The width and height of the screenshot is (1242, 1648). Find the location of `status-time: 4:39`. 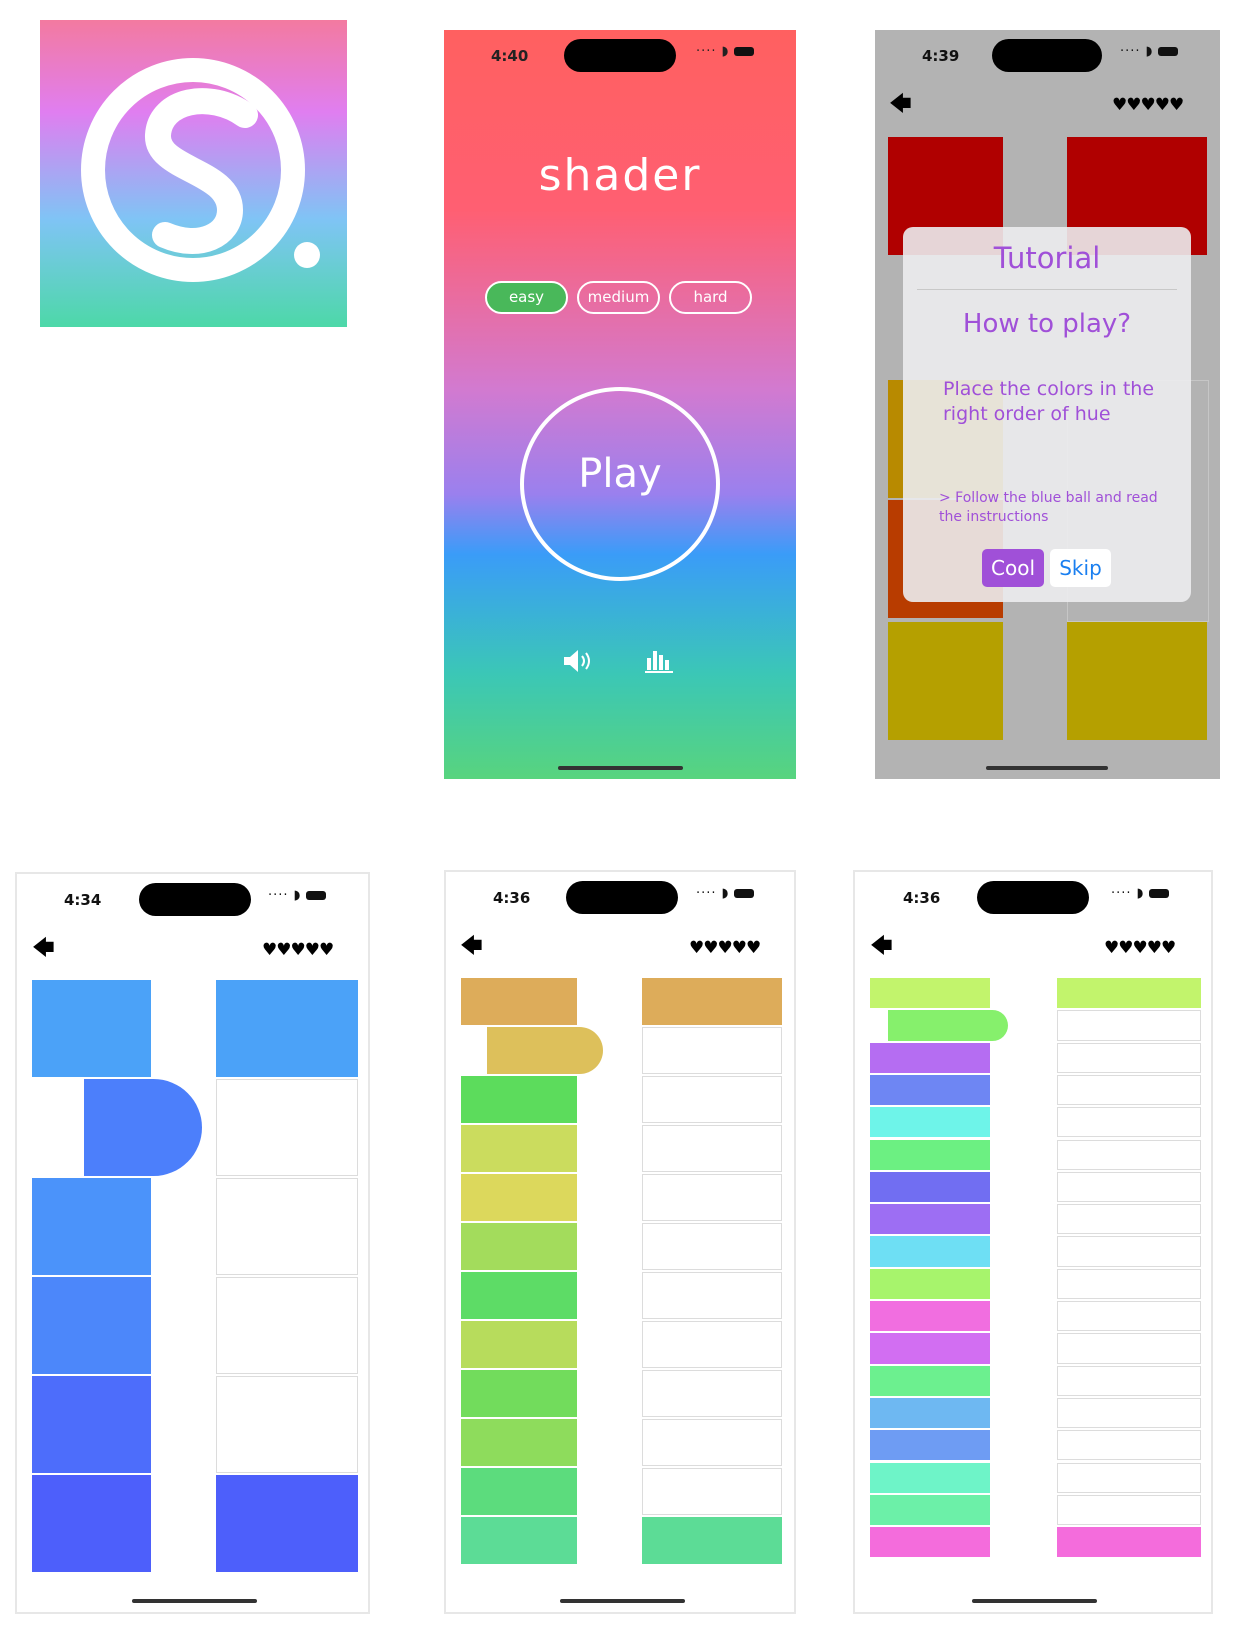

status-time: 4:39 is located at coordinates (941, 56).